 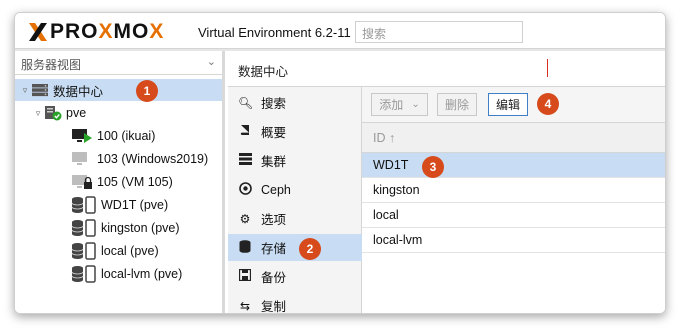 I want to click on tree-item-label: pve, so click(x=76, y=113).